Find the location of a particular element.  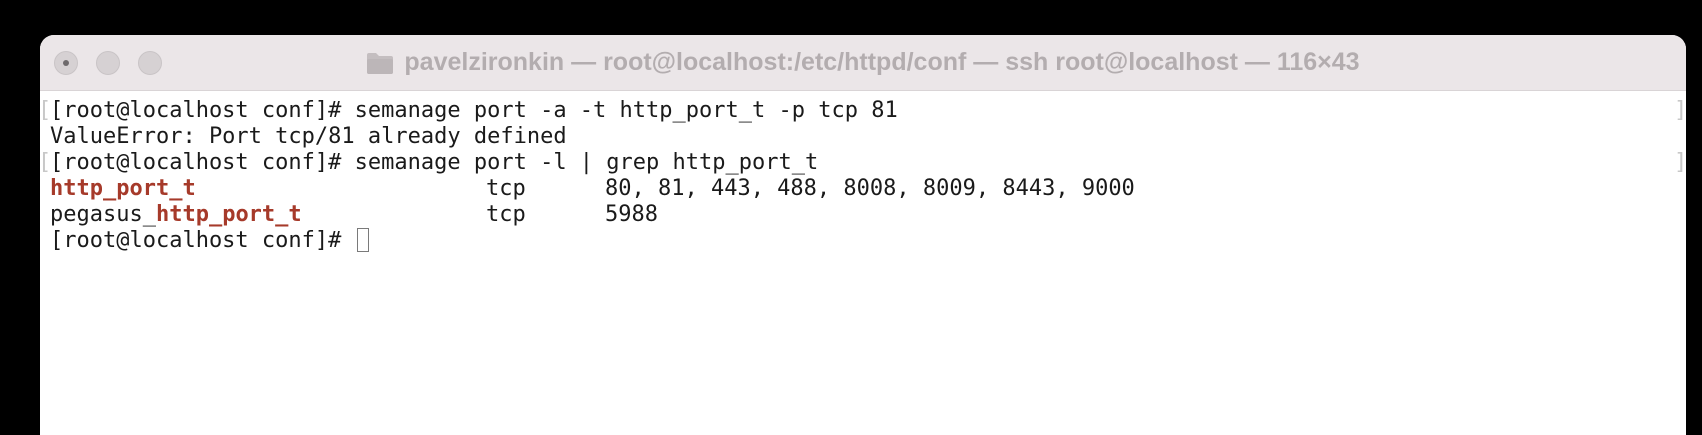

prompt-line: [root@localhost conf]# is located at coordinates (209, 241).